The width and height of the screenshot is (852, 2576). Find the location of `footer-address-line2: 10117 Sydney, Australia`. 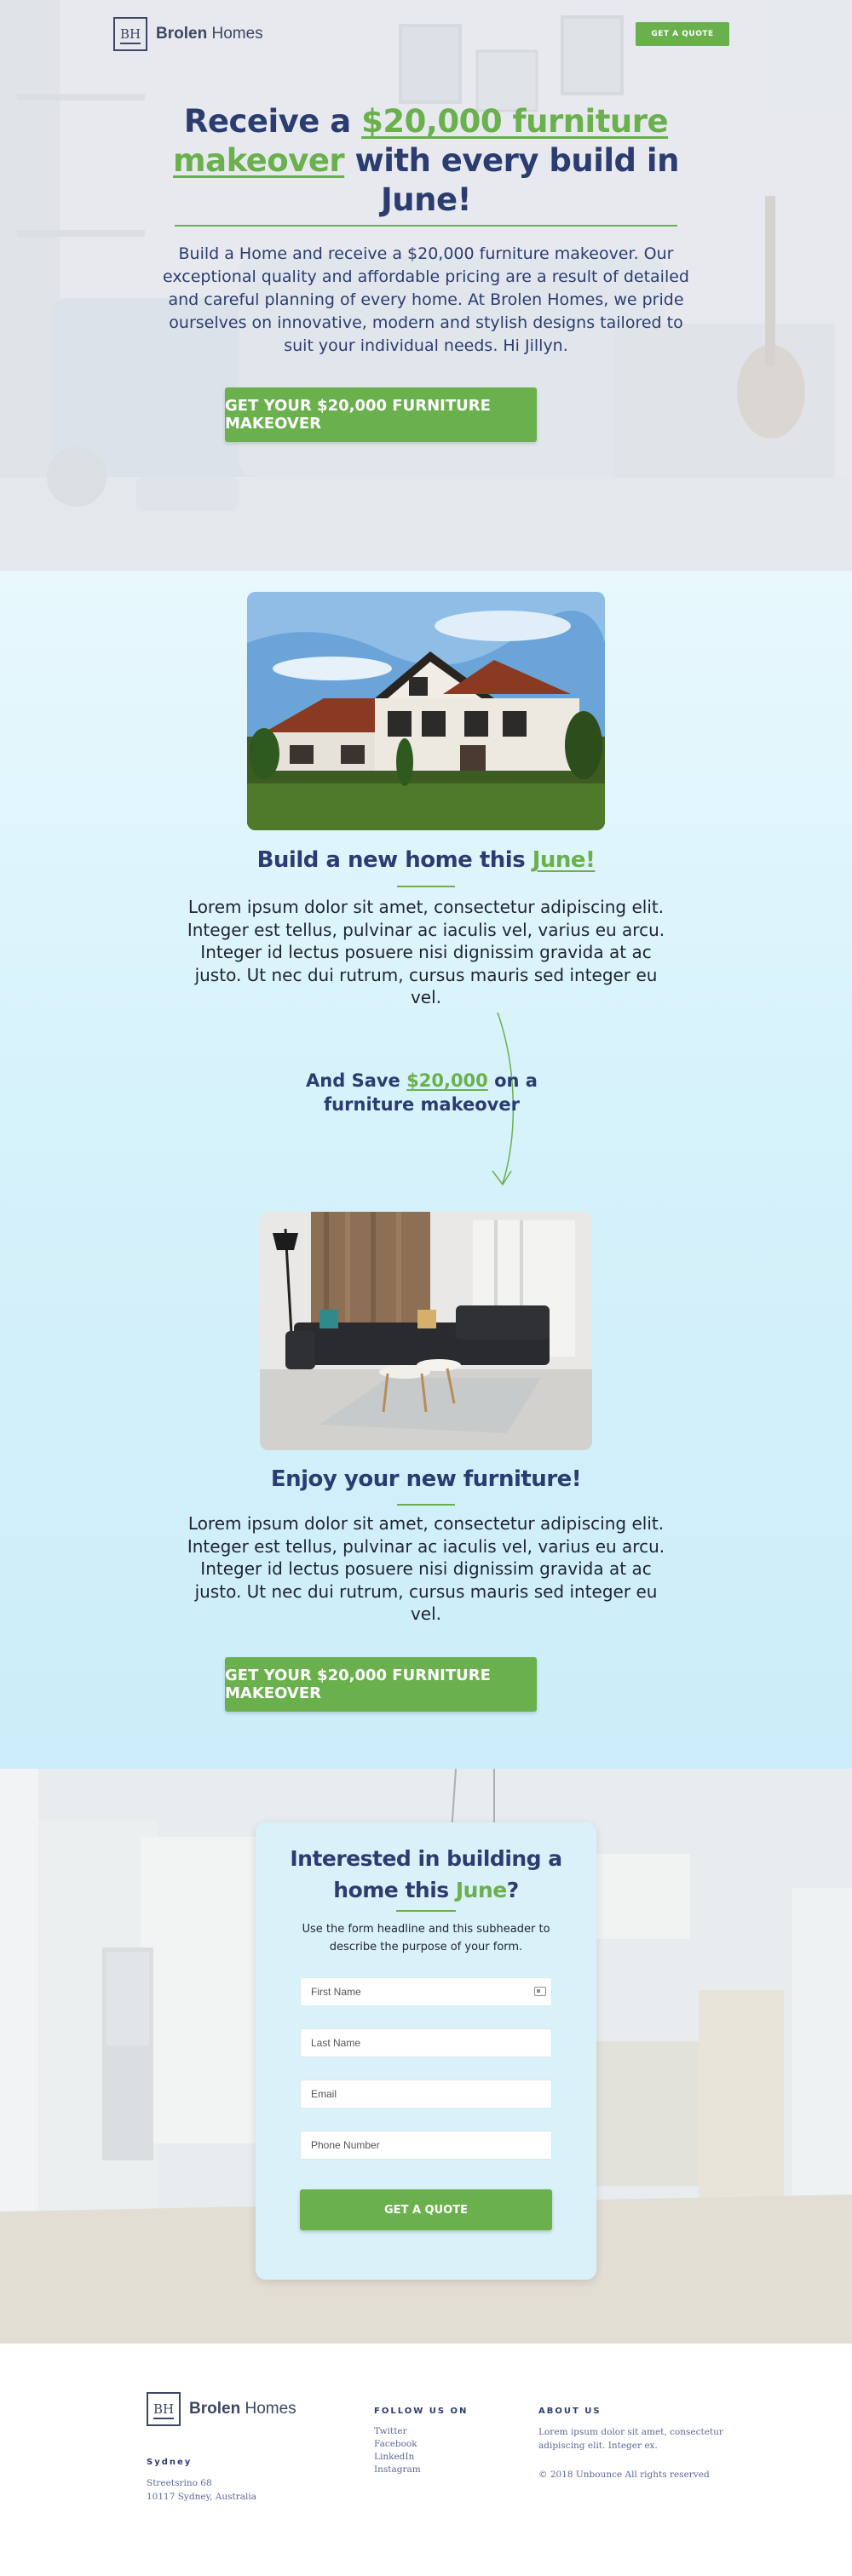

footer-address-line2: 10117 Sydney, Australia is located at coordinates (201, 2497).